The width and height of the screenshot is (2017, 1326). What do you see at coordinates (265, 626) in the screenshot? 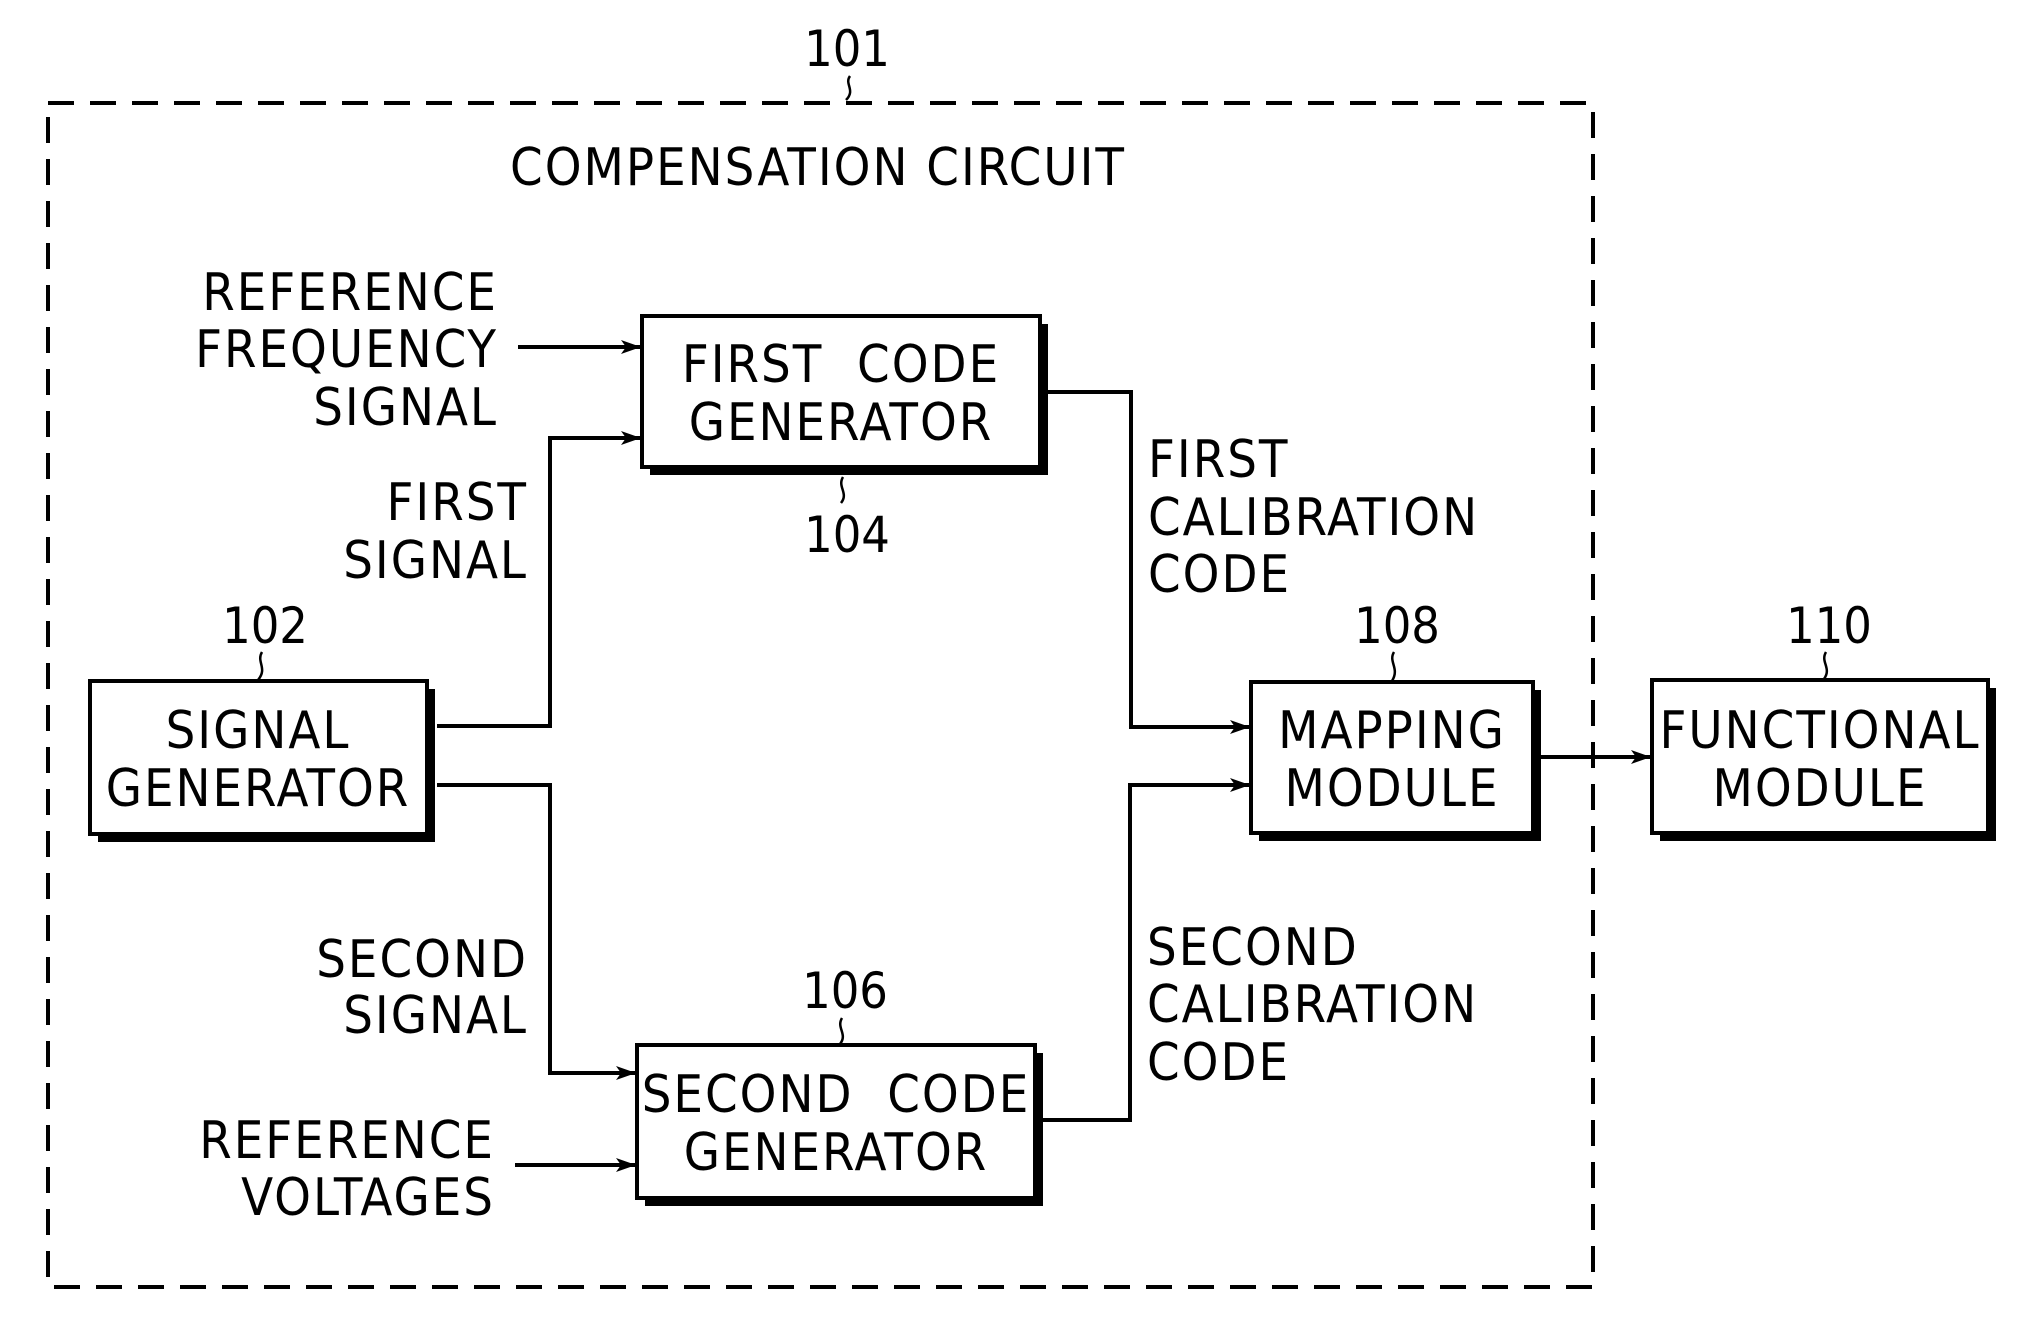
I see `signal-generator-ref: 102` at bounding box center [265, 626].